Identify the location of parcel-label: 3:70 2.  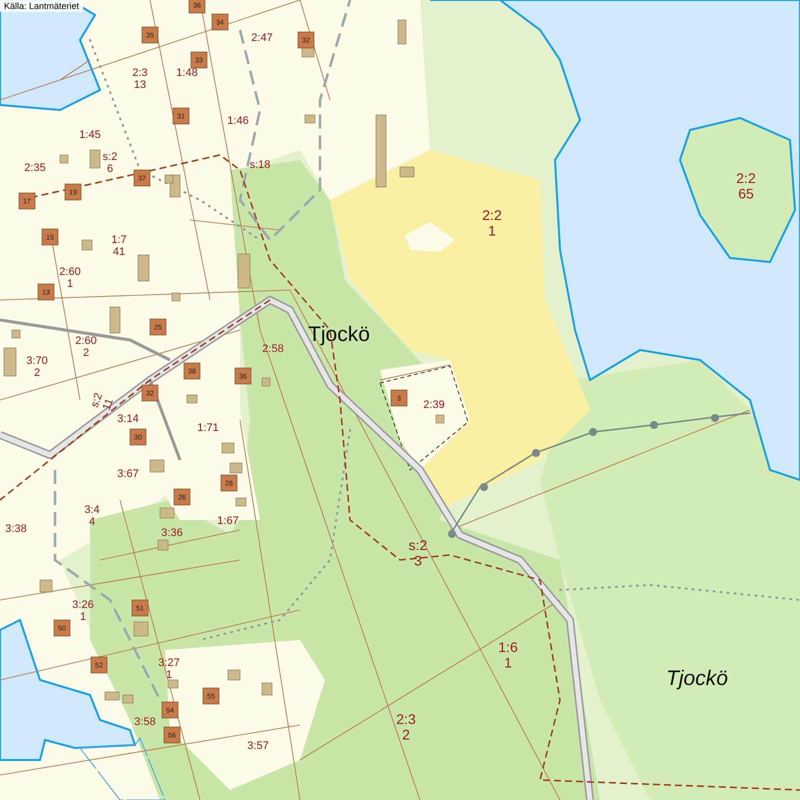
(37, 367).